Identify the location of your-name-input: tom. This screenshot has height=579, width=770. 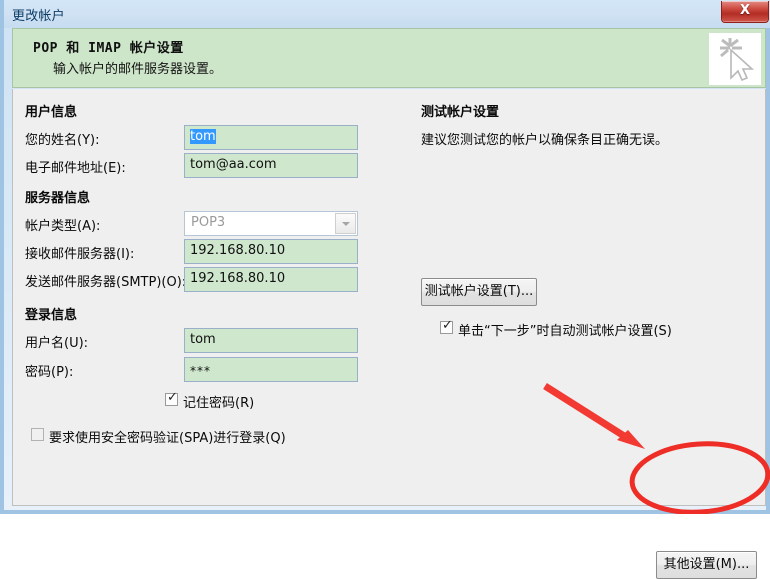
(271, 137).